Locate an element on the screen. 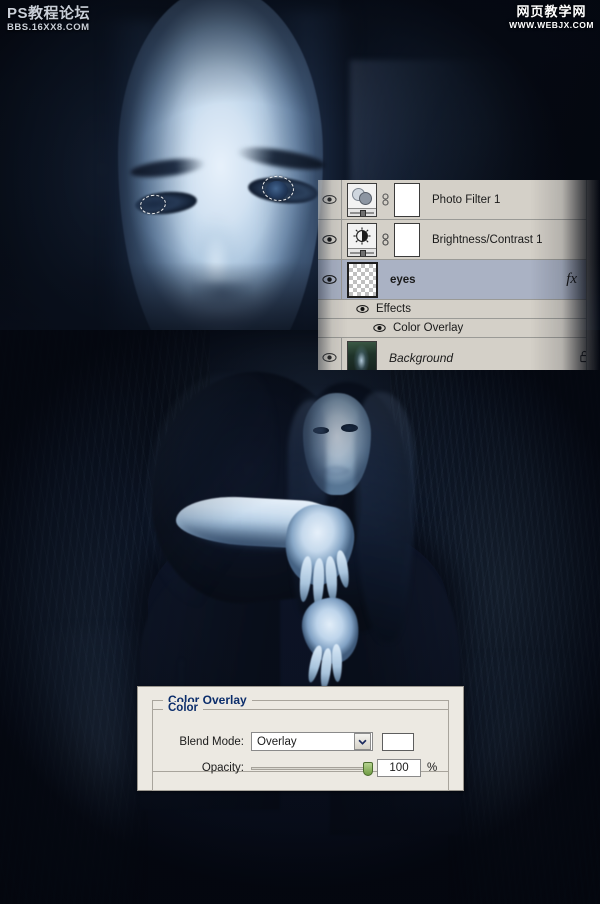 The height and width of the screenshot is (904, 600). blend-mode-value: Overlay is located at coordinates (277, 741).